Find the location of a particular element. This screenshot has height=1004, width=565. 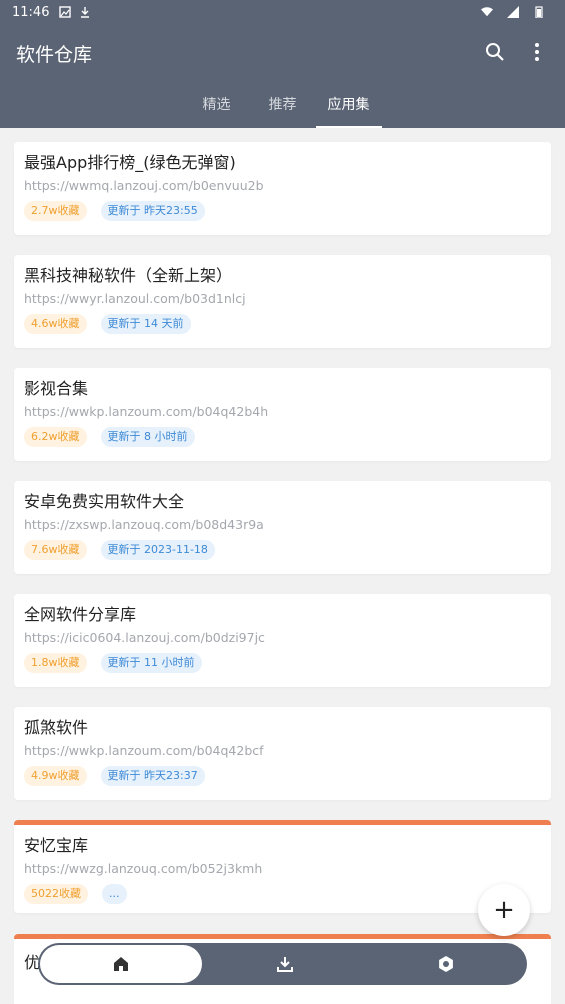

tab-app-collections: 应用集 is located at coordinates (348, 104).